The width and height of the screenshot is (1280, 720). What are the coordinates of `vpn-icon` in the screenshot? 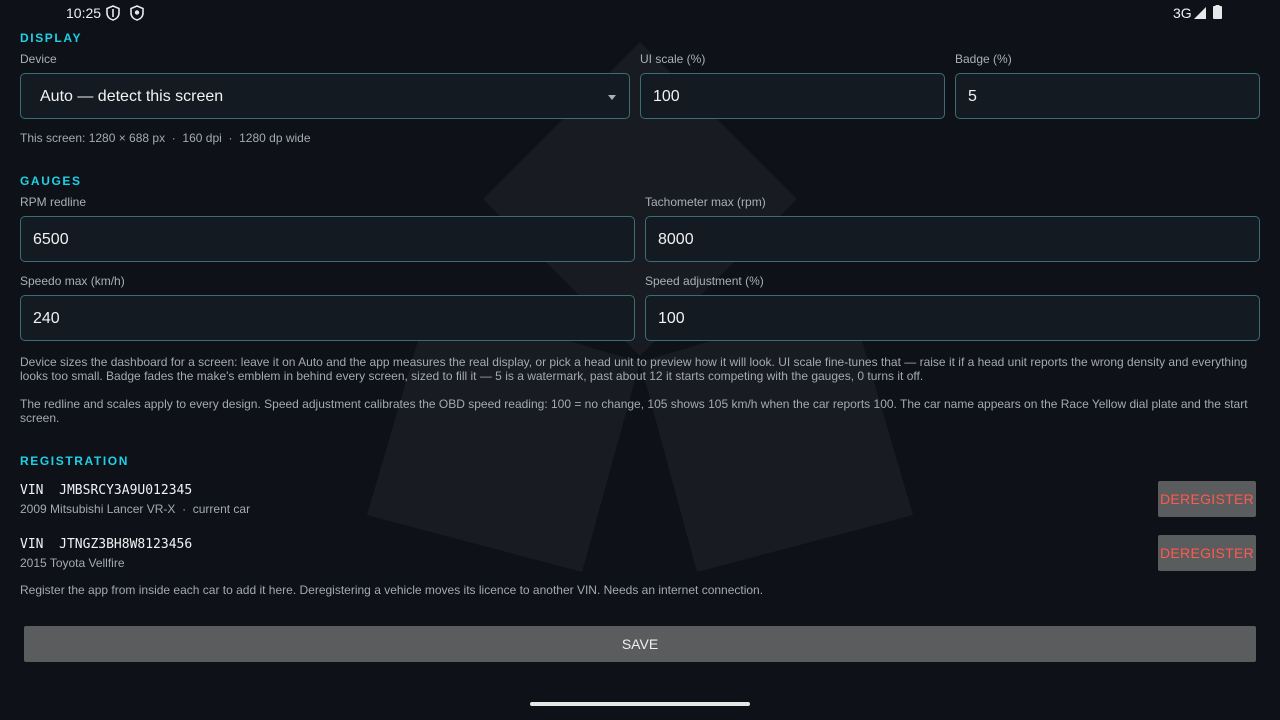 It's located at (137, 13).